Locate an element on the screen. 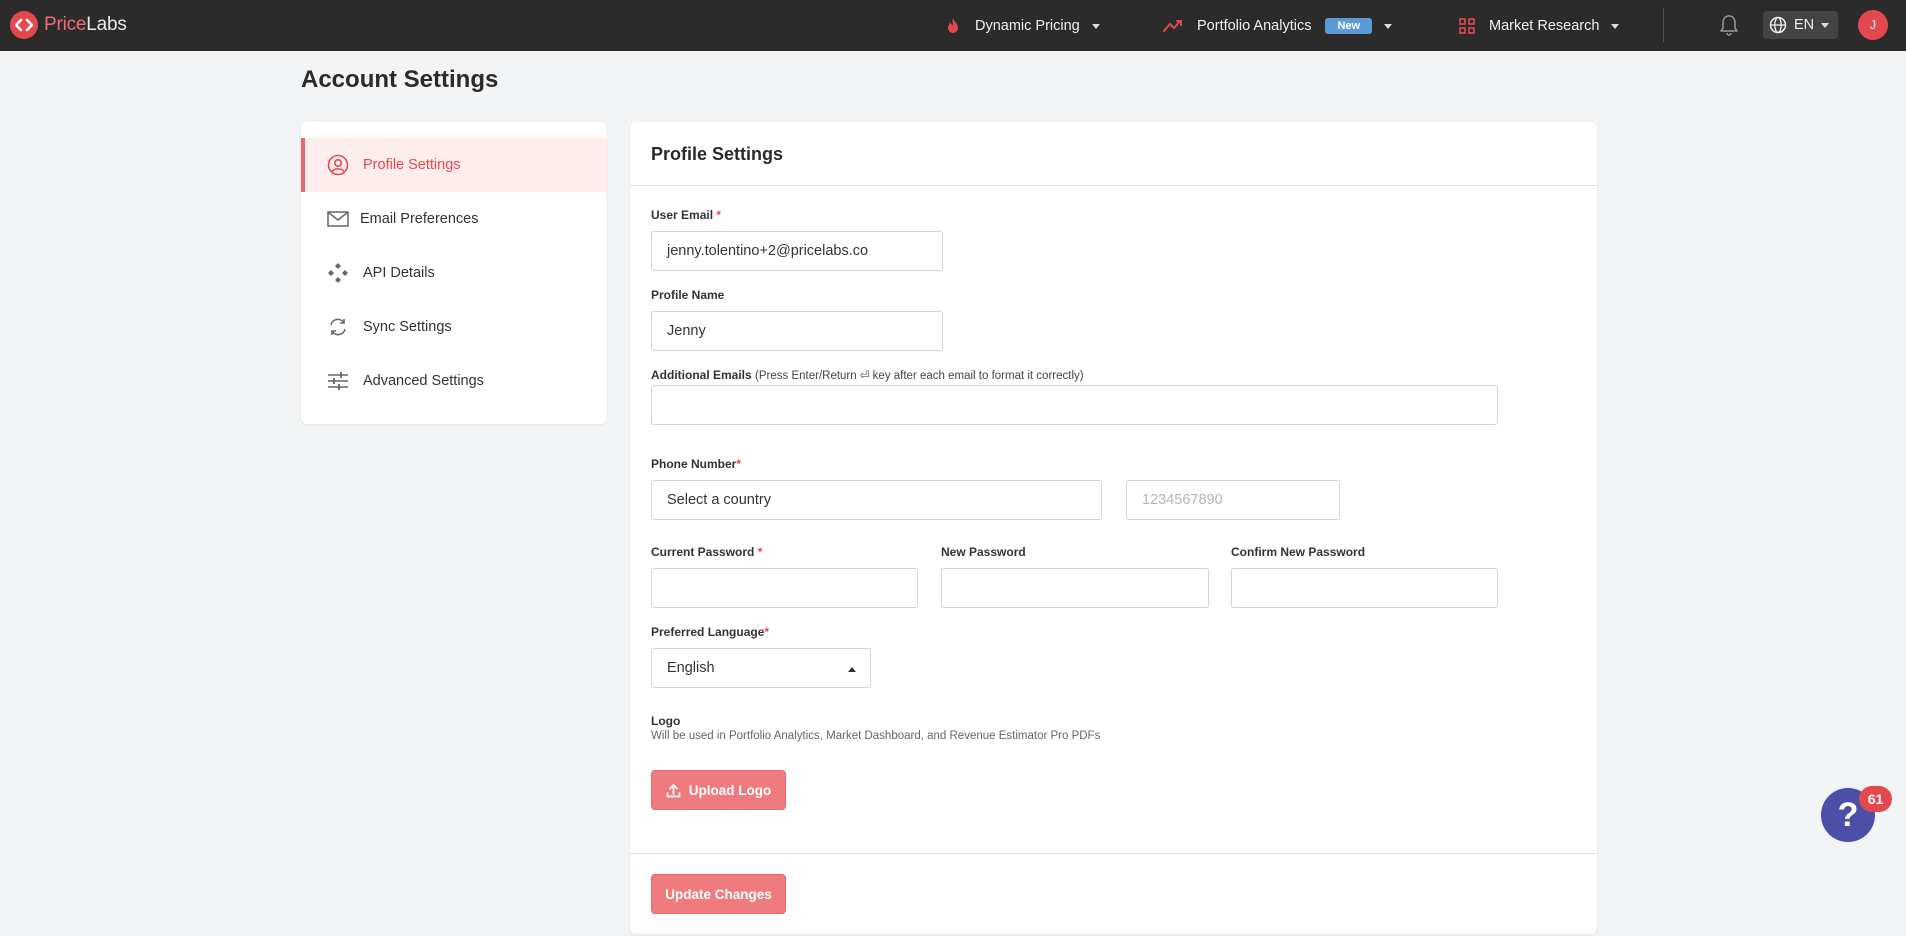  navbar-divider is located at coordinates (1663, 25).